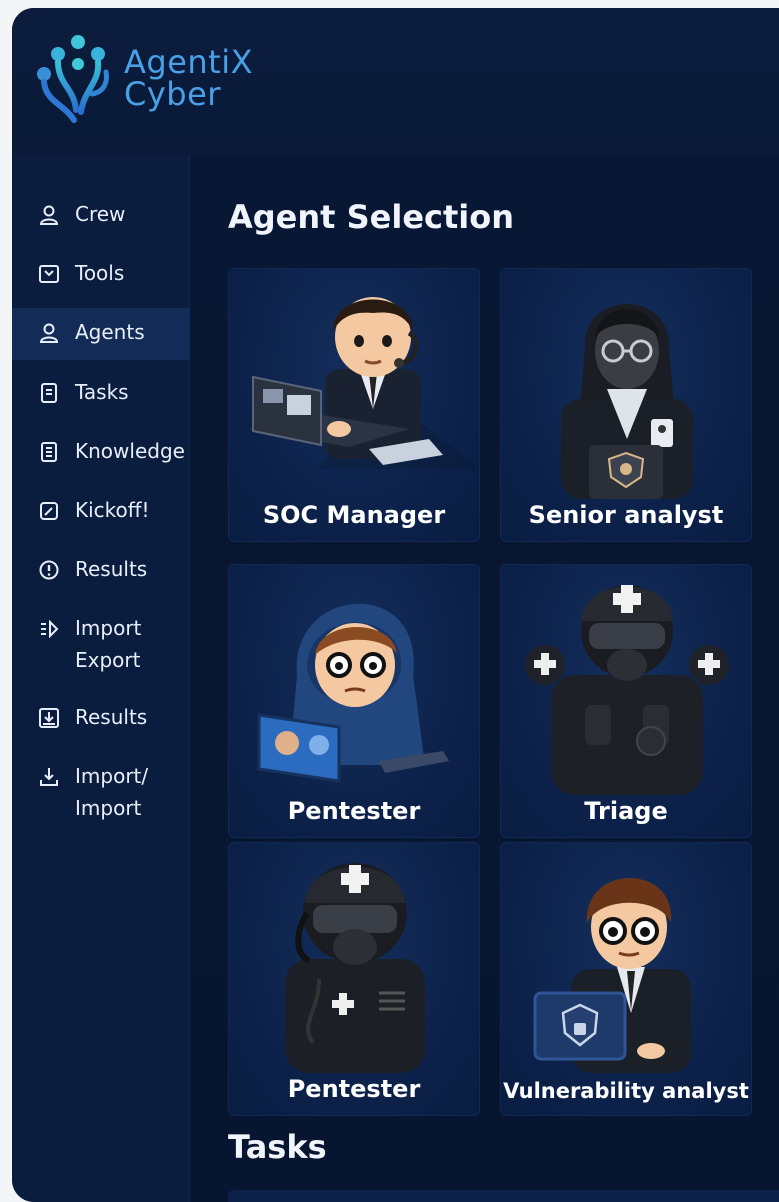 This screenshot has height=1202, width=779. What do you see at coordinates (112, 510) in the screenshot?
I see `sidebar-item-label: Kickoff!` at bounding box center [112, 510].